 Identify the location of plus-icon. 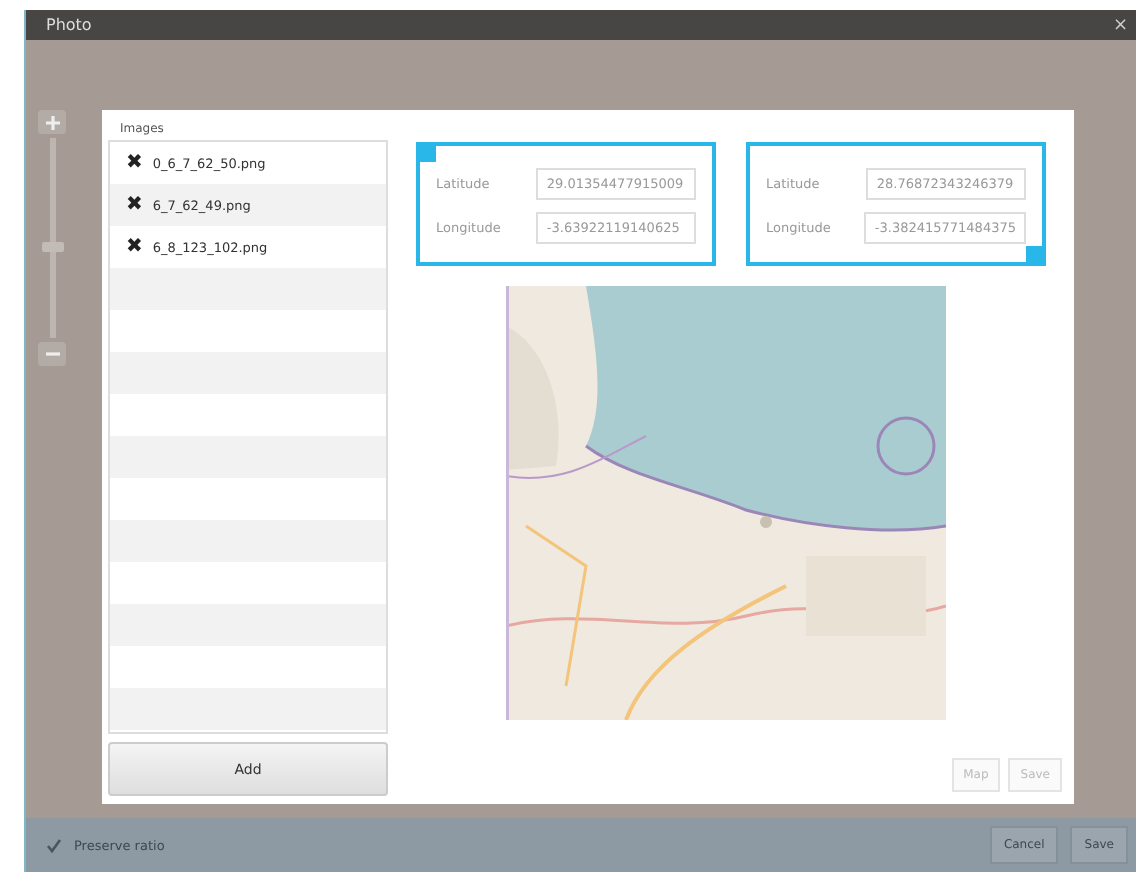
(52, 122).